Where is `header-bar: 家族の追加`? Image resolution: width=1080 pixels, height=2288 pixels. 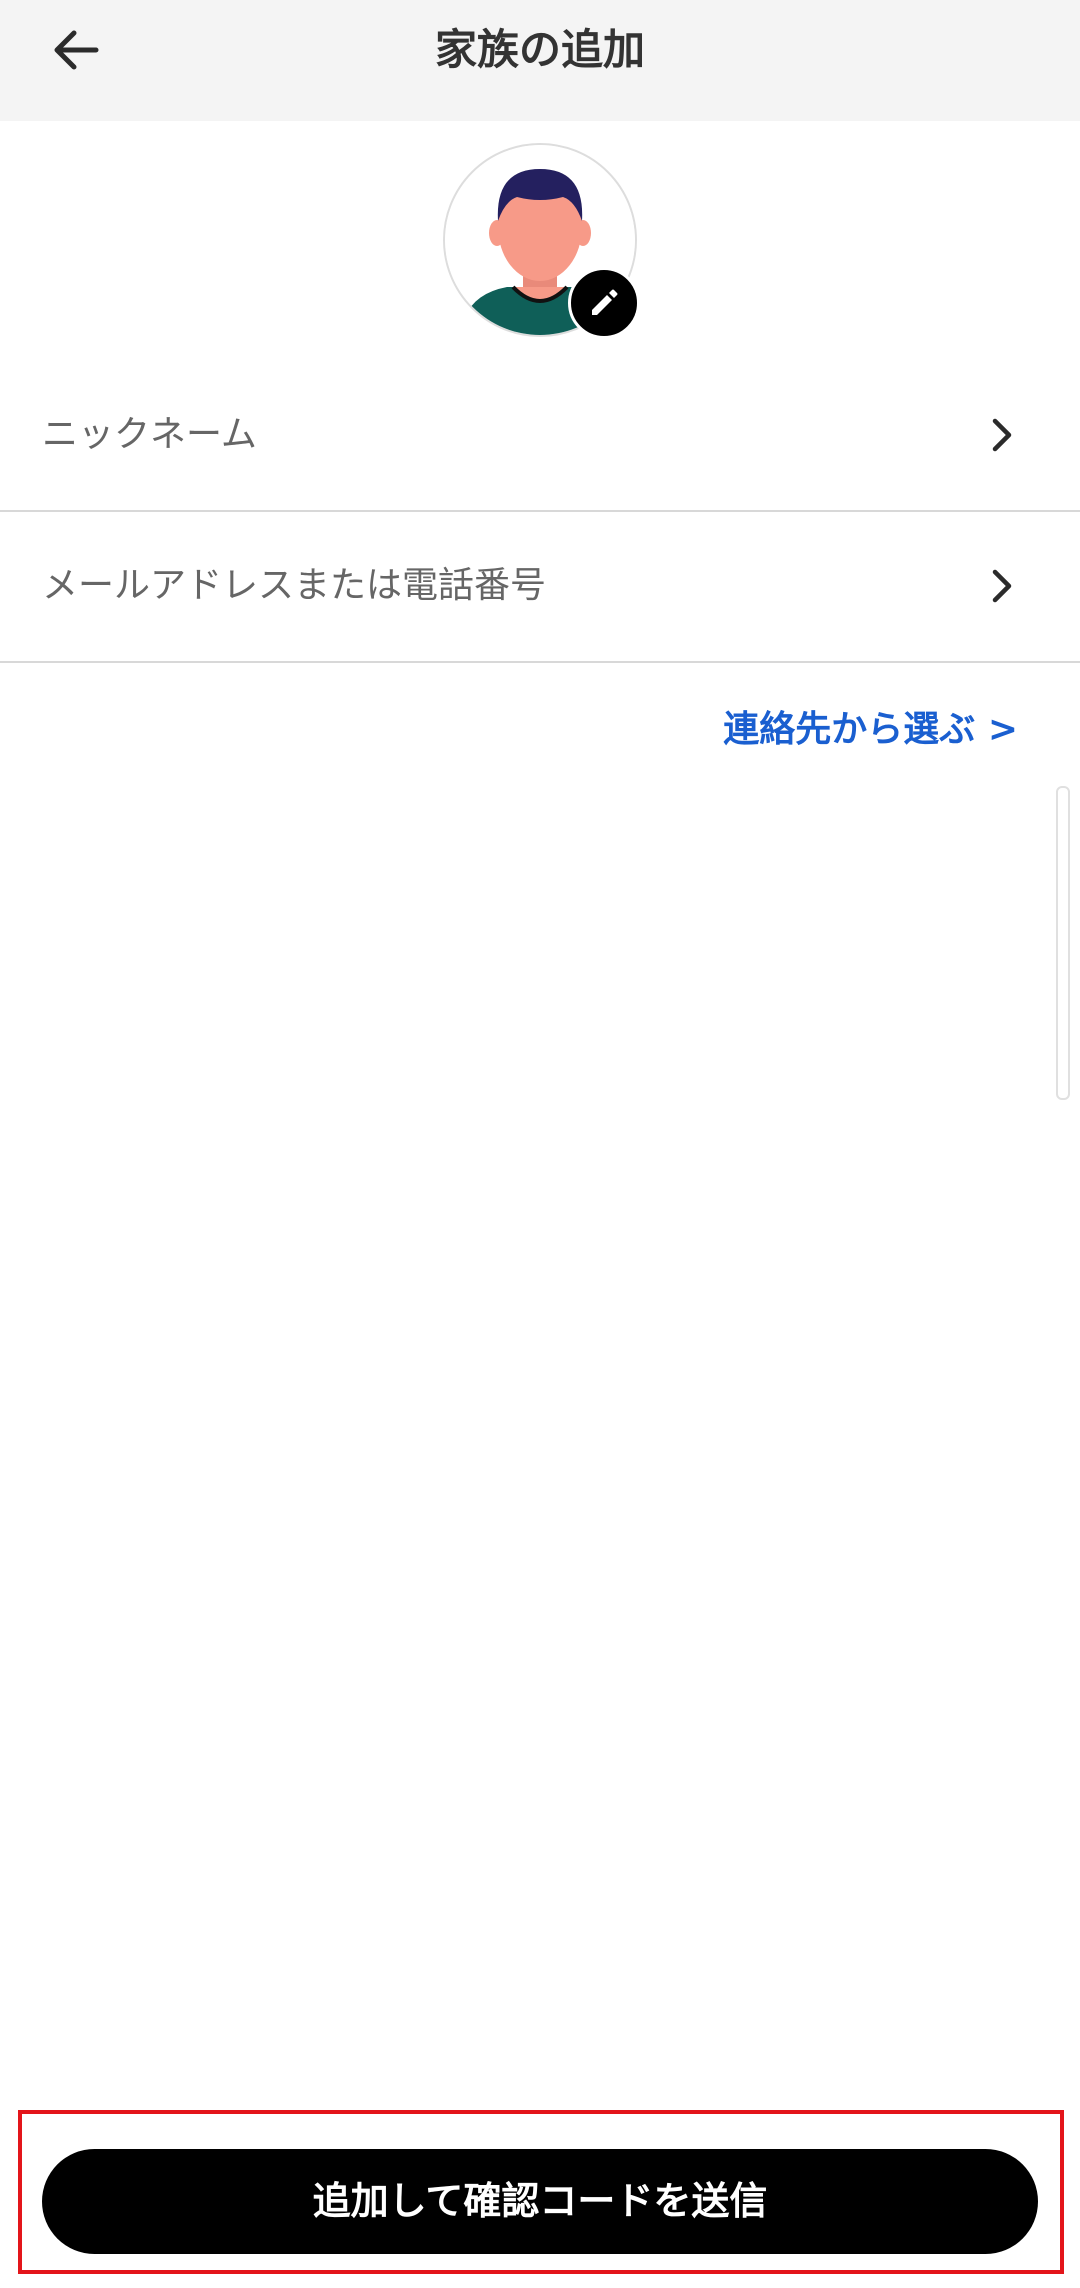
header-bar: 家族の追加 is located at coordinates (540, 60).